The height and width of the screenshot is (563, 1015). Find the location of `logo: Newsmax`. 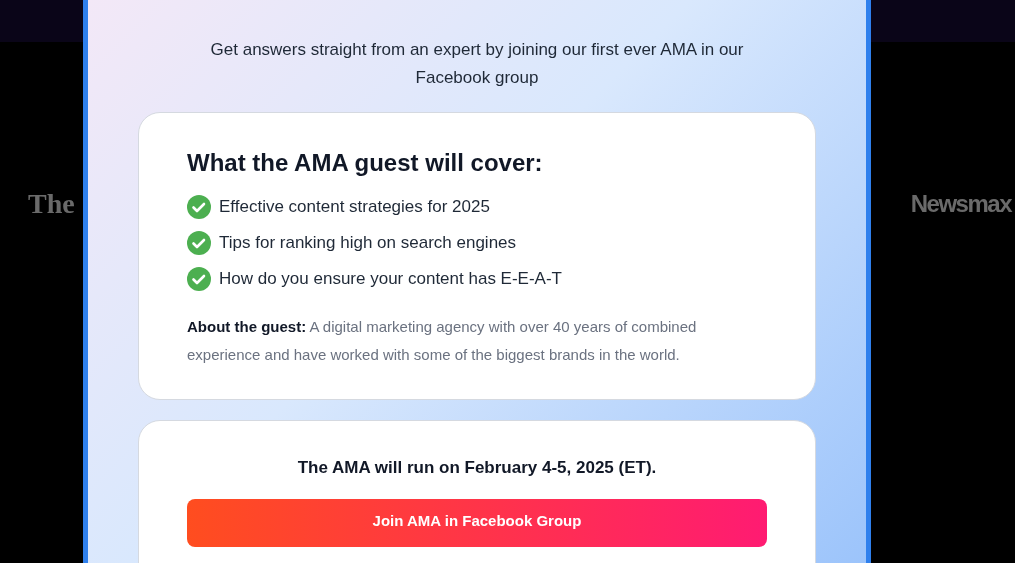

logo: Newsmax is located at coordinates (960, 204).